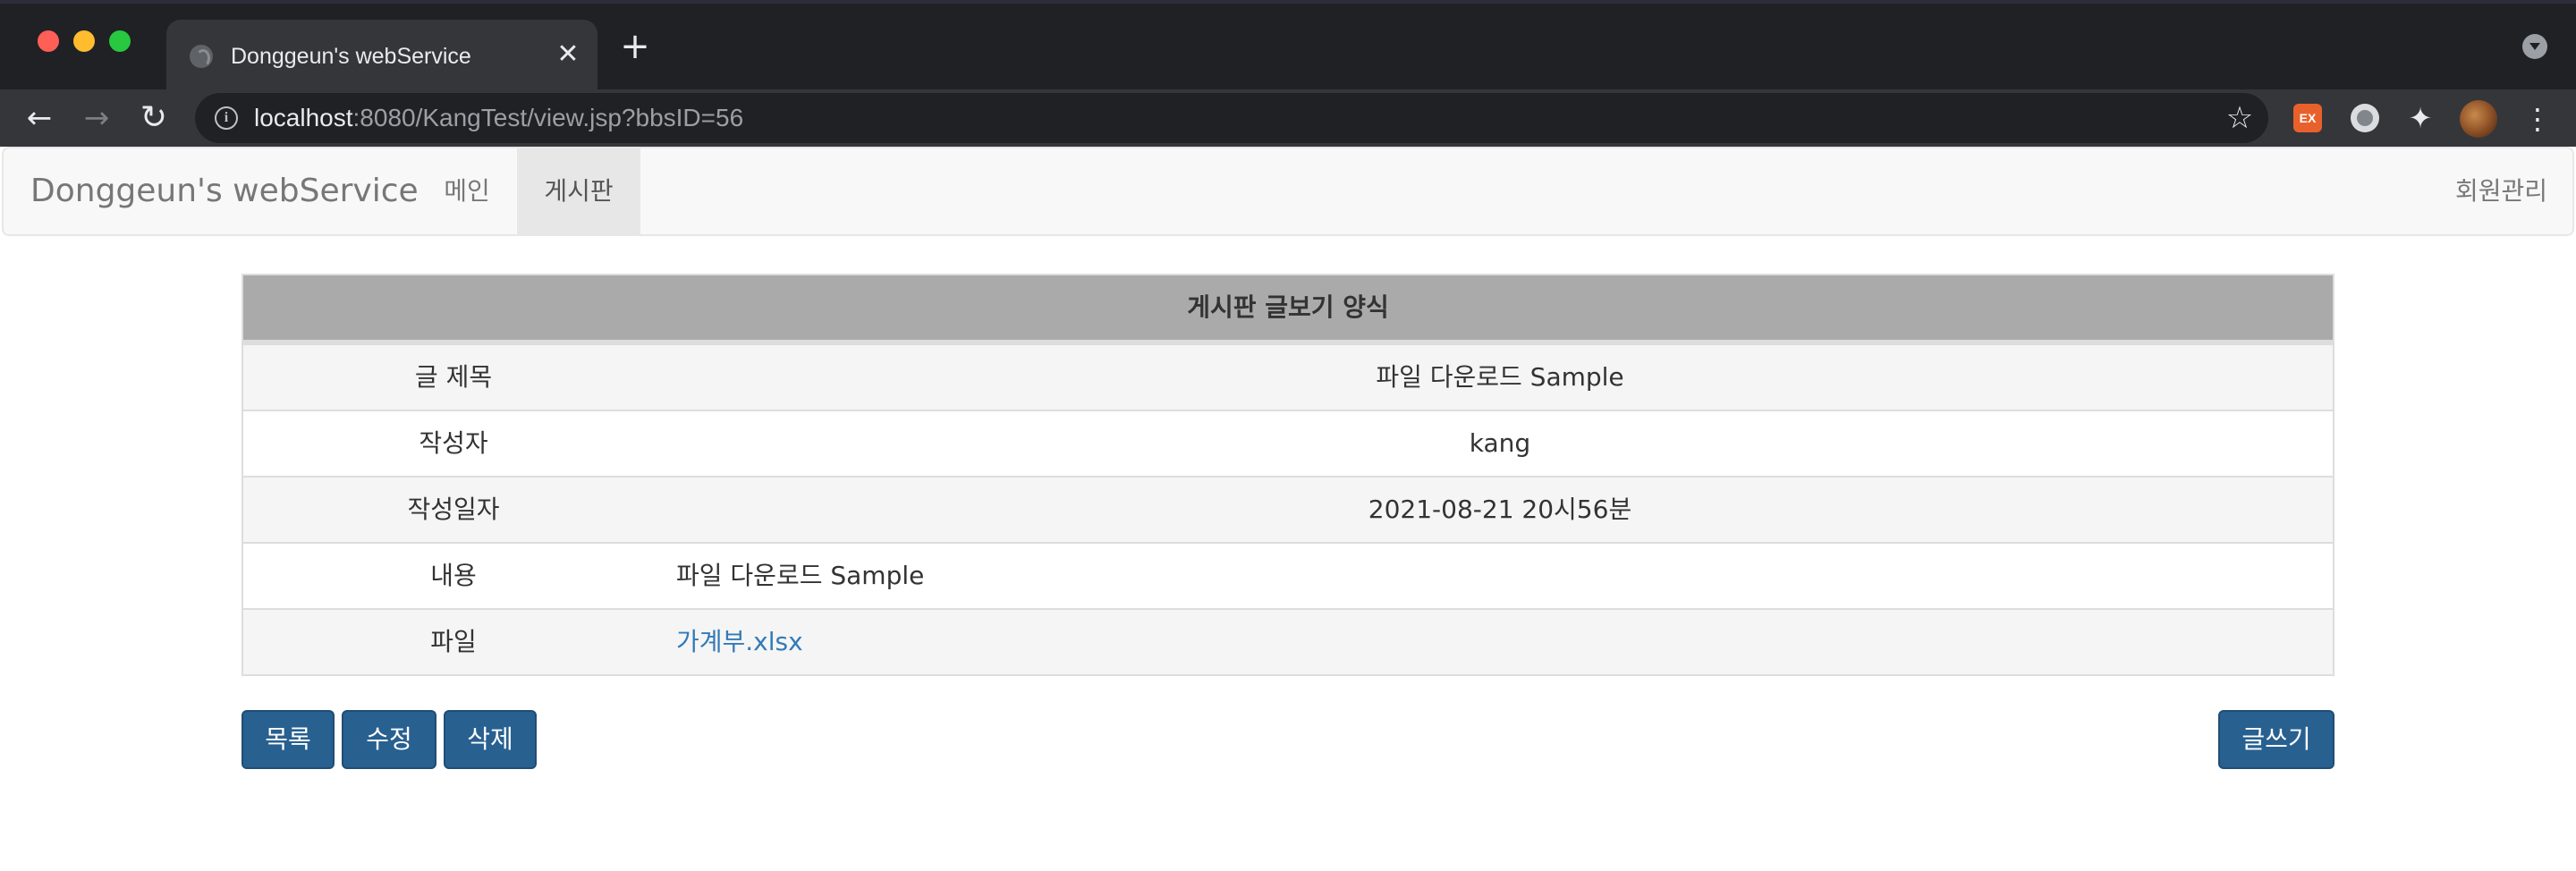 This screenshot has height=871, width=2576. What do you see at coordinates (490, 739) in the screenshot?
I see `delete-button: 삭제` at bounding box center [490, 739].